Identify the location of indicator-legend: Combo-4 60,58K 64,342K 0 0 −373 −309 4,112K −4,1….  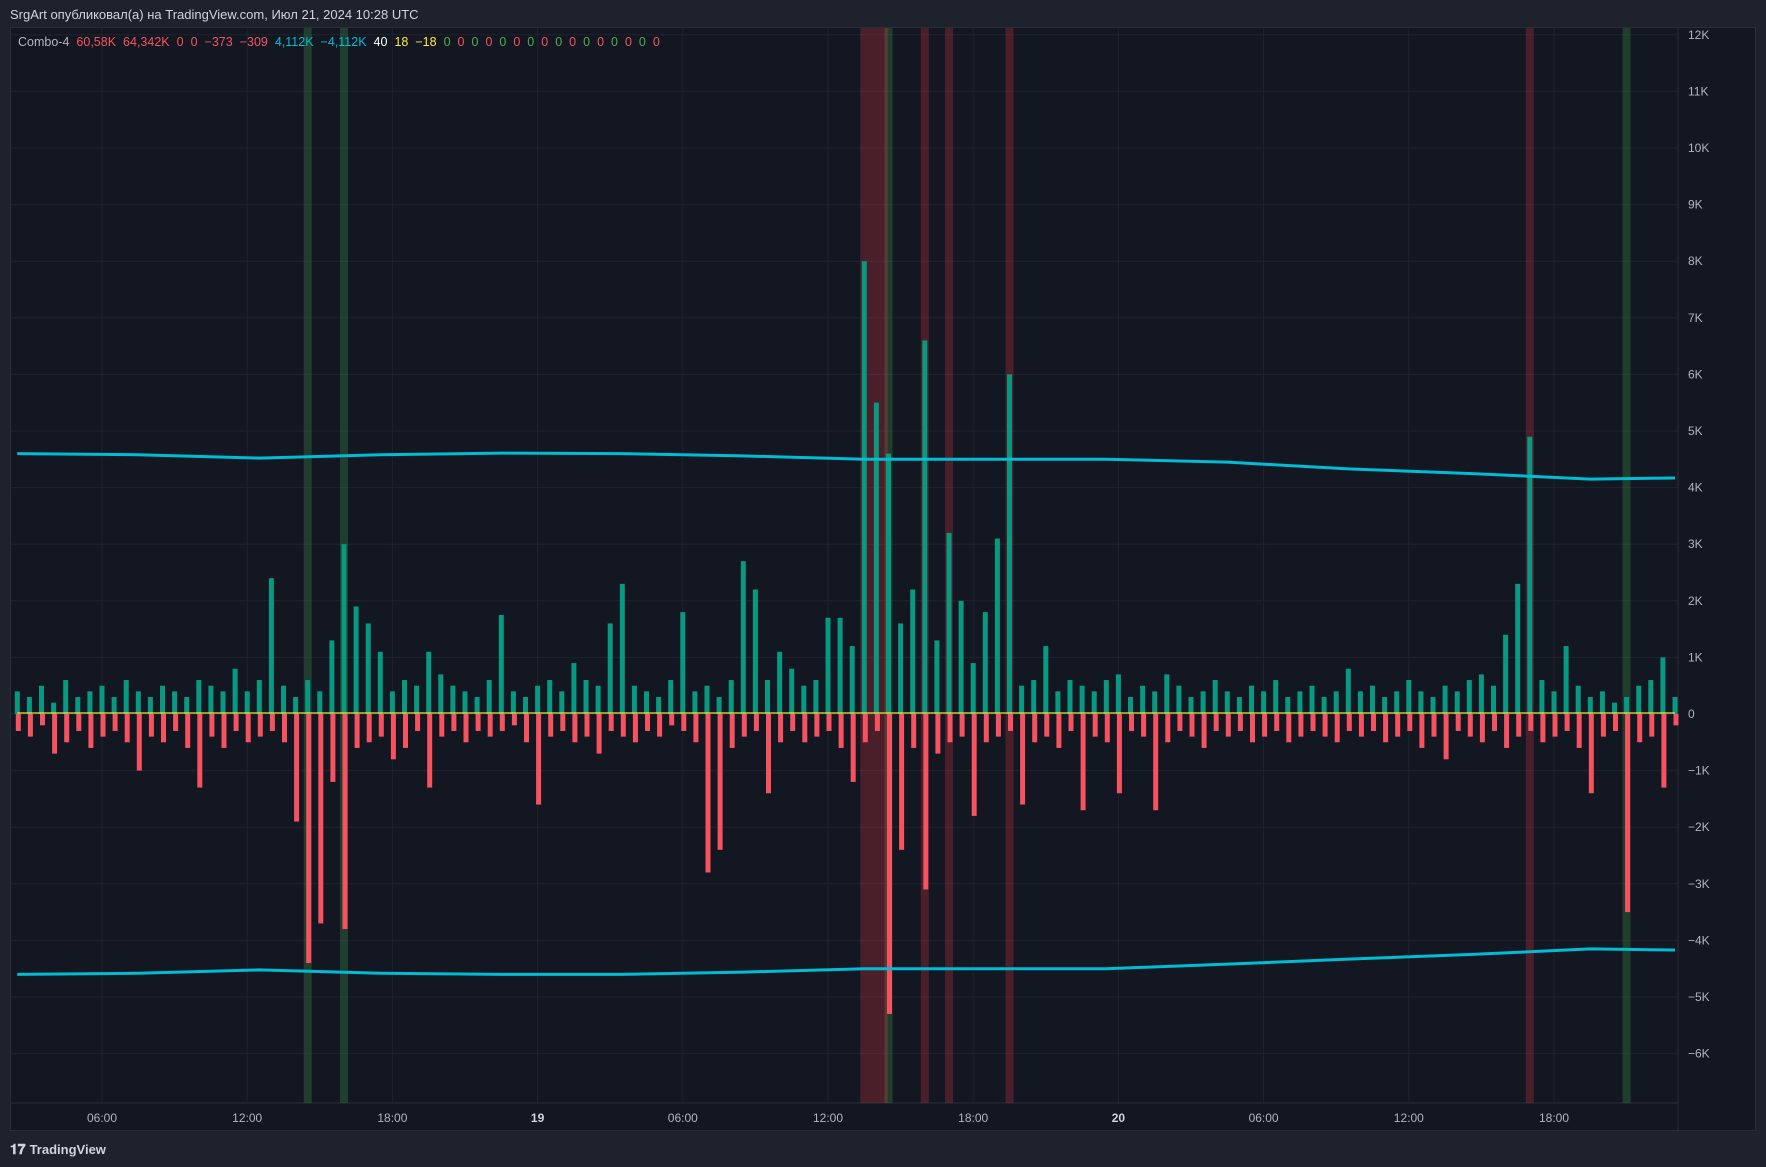
(346, 42).